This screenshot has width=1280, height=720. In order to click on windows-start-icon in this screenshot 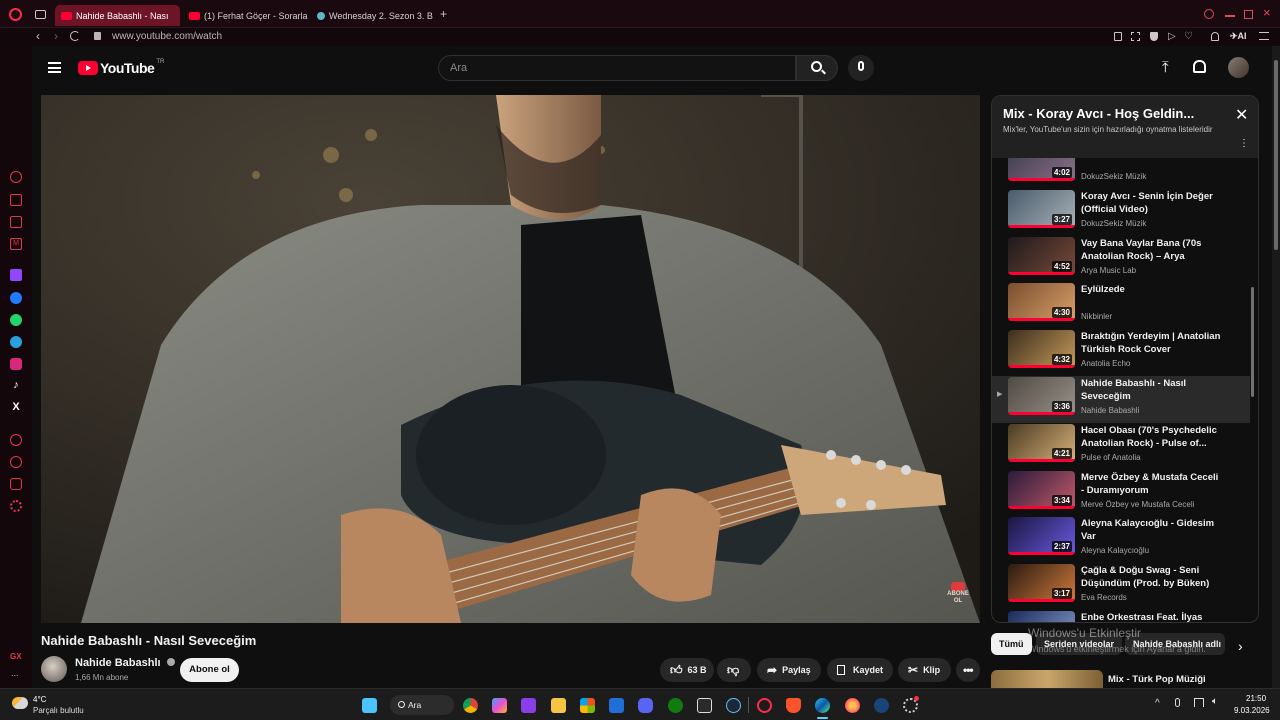, I will do `click(369, 705)`.